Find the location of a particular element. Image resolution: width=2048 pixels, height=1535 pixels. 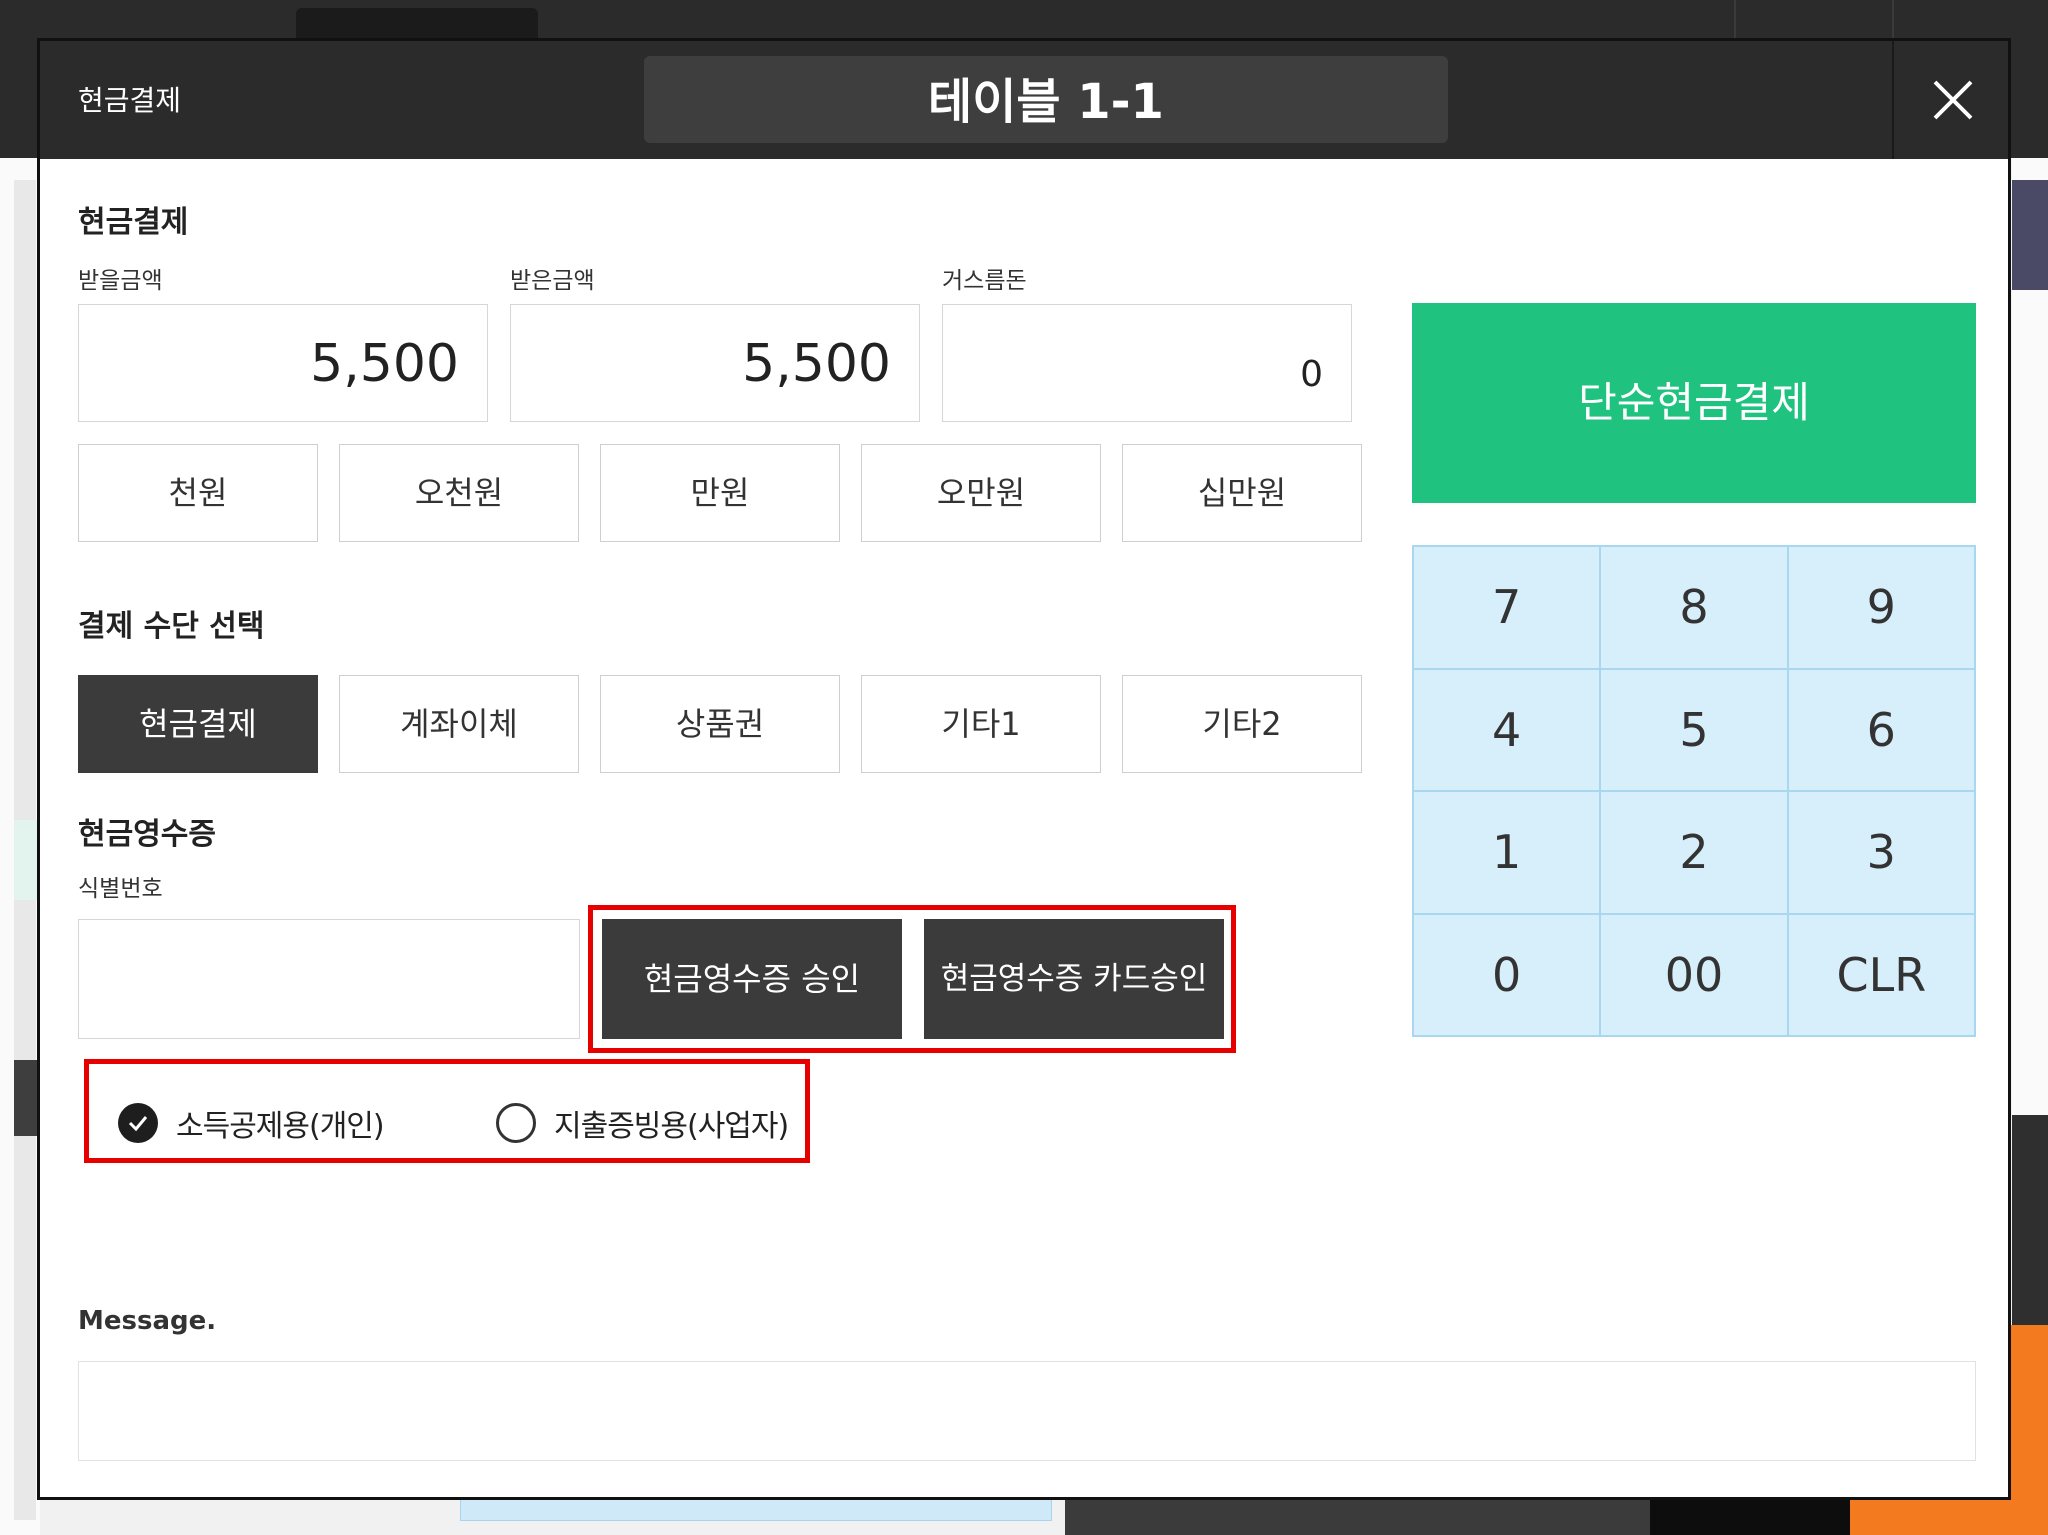

key-6: 6 is located at coordinates (1881, 729).